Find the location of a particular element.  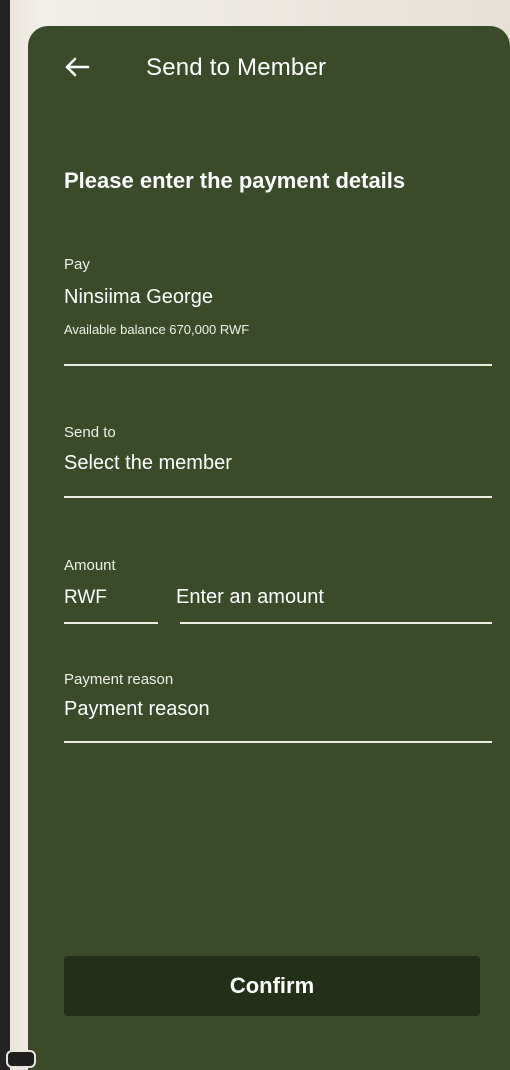

confirm-button: Confirm is located at coordinates (272, 986).